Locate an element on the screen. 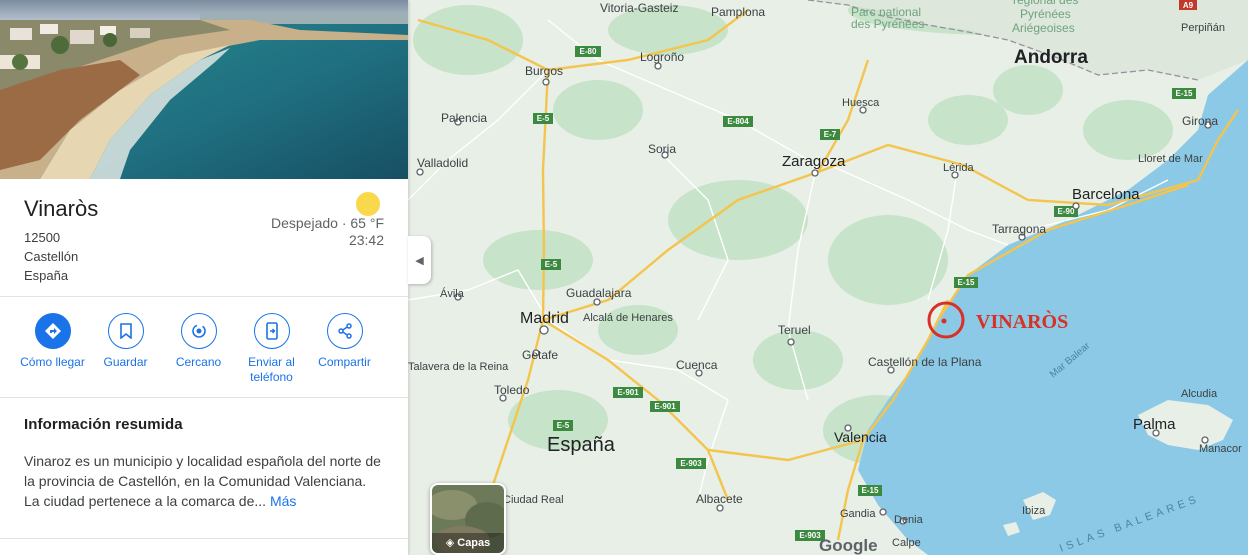  nearby-label: Cercano is located at coordinates (198, 362).